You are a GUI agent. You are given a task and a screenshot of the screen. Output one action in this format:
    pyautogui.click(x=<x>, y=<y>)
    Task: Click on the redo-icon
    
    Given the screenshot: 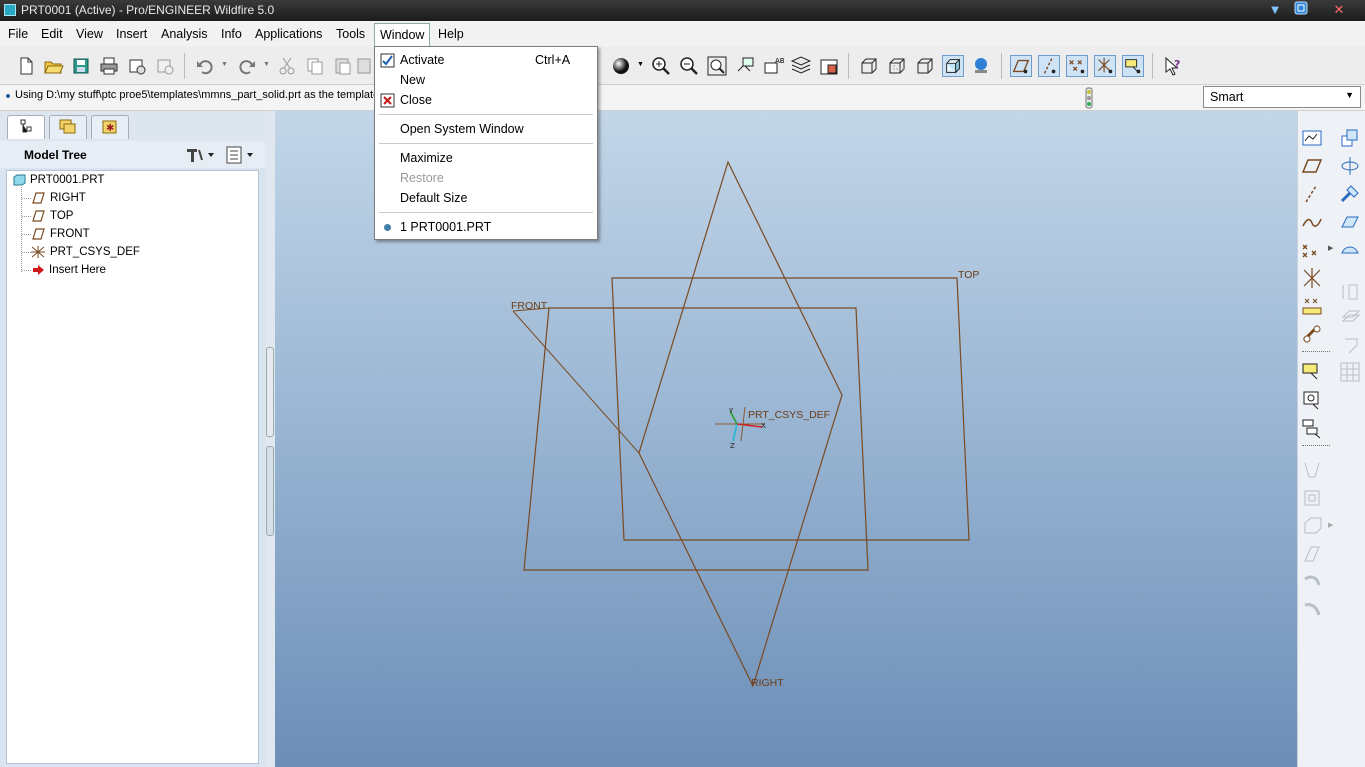 What is the action you would take?
    pyautogui.click(x=247, y=66)
    